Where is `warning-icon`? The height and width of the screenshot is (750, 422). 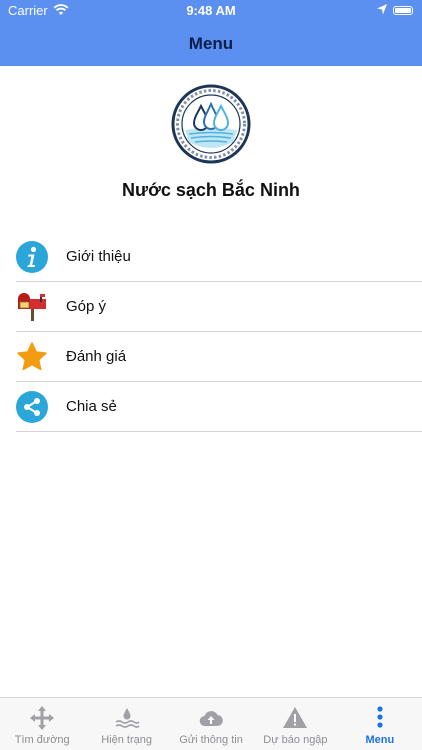 warning-icon is located at coordinates (295, 718).